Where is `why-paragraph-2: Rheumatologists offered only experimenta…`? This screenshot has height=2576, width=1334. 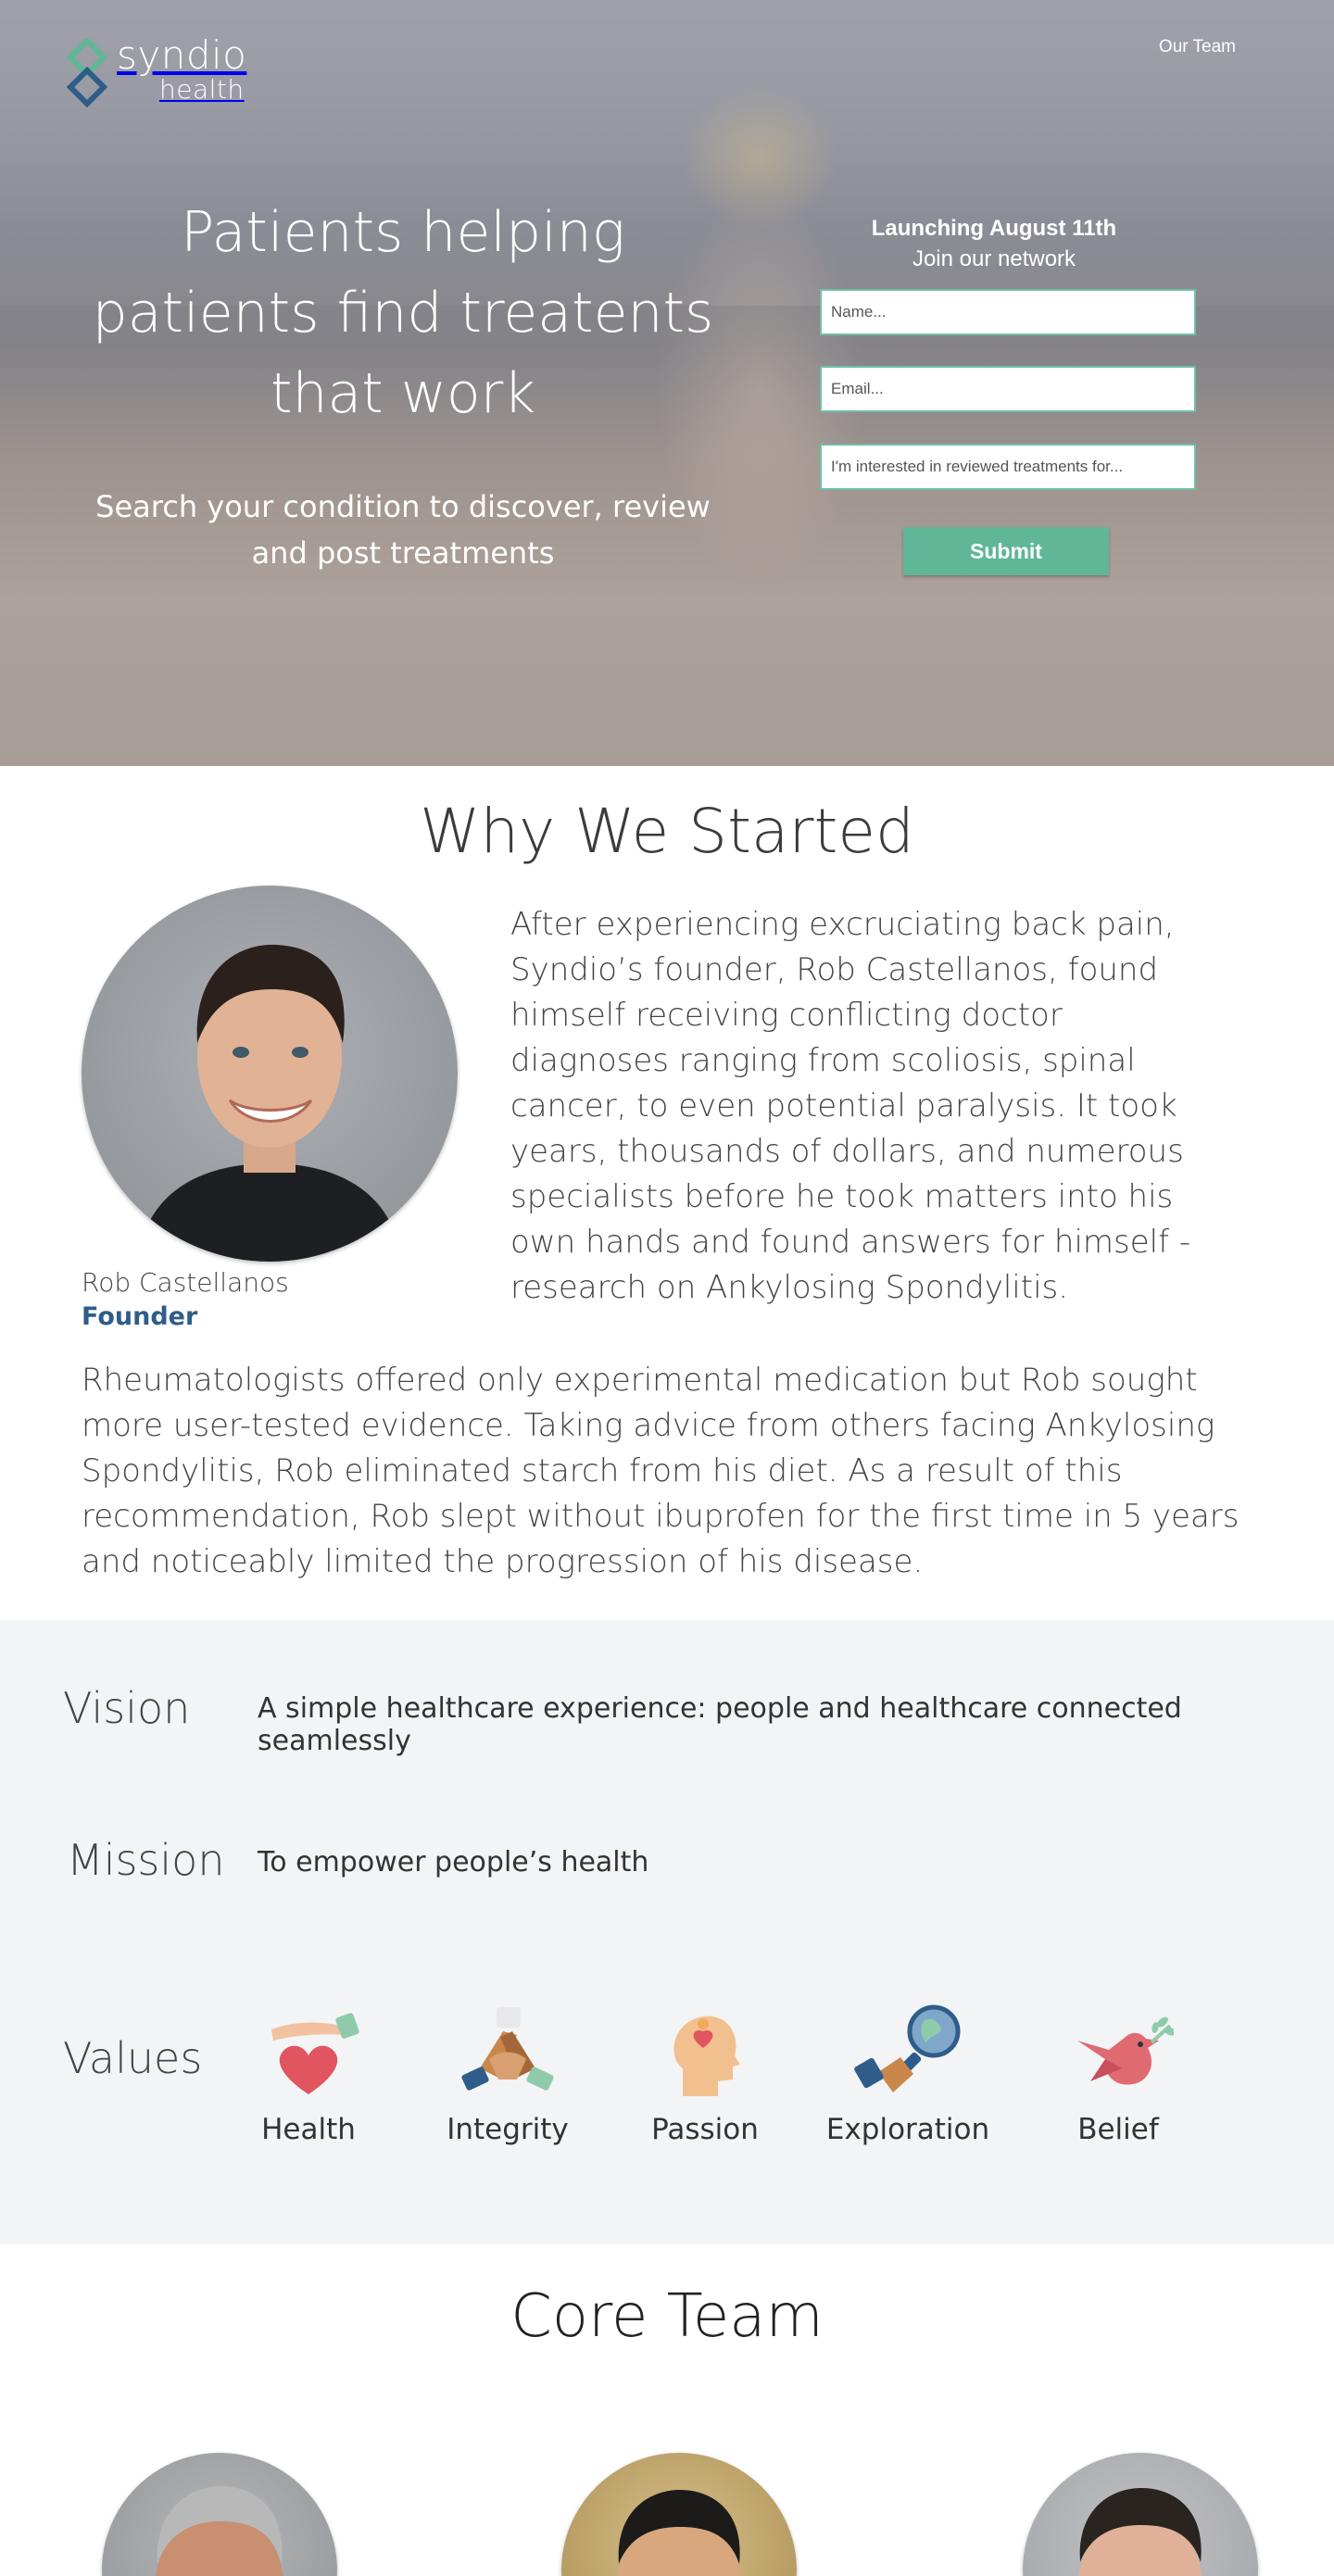 why-paragraph-2: Rheumatologists offered only experimenta… is located at coordinates (661, 1471).